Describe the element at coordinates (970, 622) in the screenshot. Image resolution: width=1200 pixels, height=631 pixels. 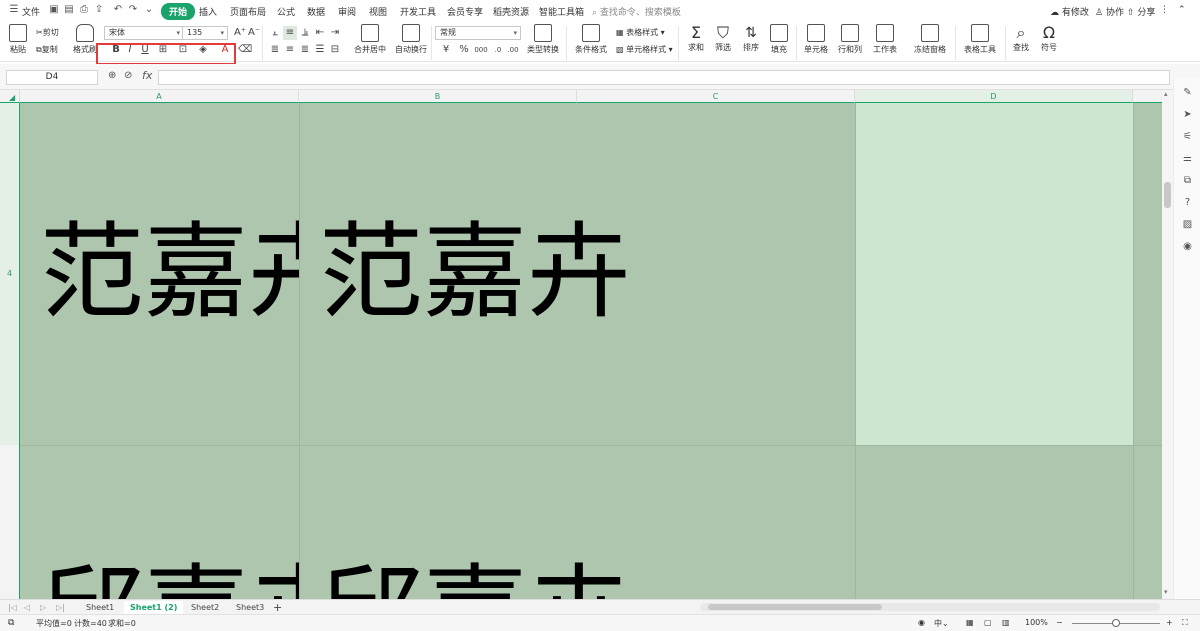
I see `normal-view-icon: ▦` at that location.